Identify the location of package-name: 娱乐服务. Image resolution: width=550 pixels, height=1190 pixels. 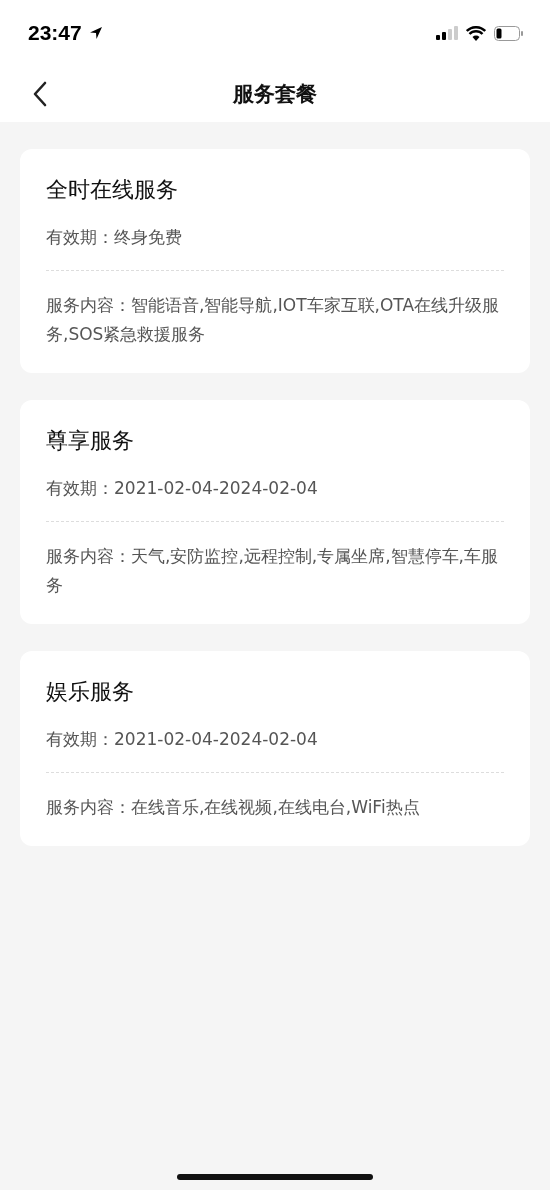
(90, 692).